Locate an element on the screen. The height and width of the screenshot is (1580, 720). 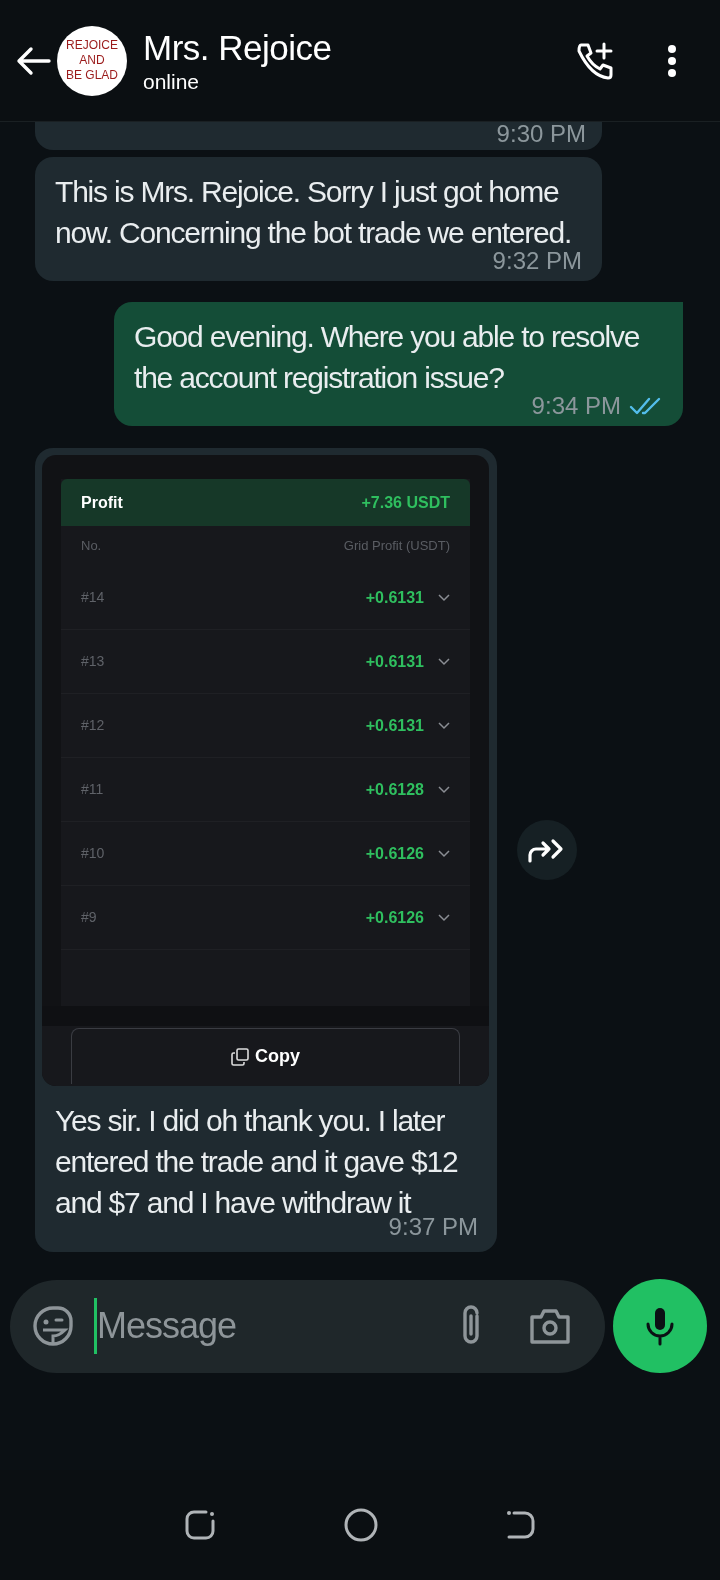
message-text: Good evening. Where you able to resolve the account registration issue? is located at coordinates (387, 357).